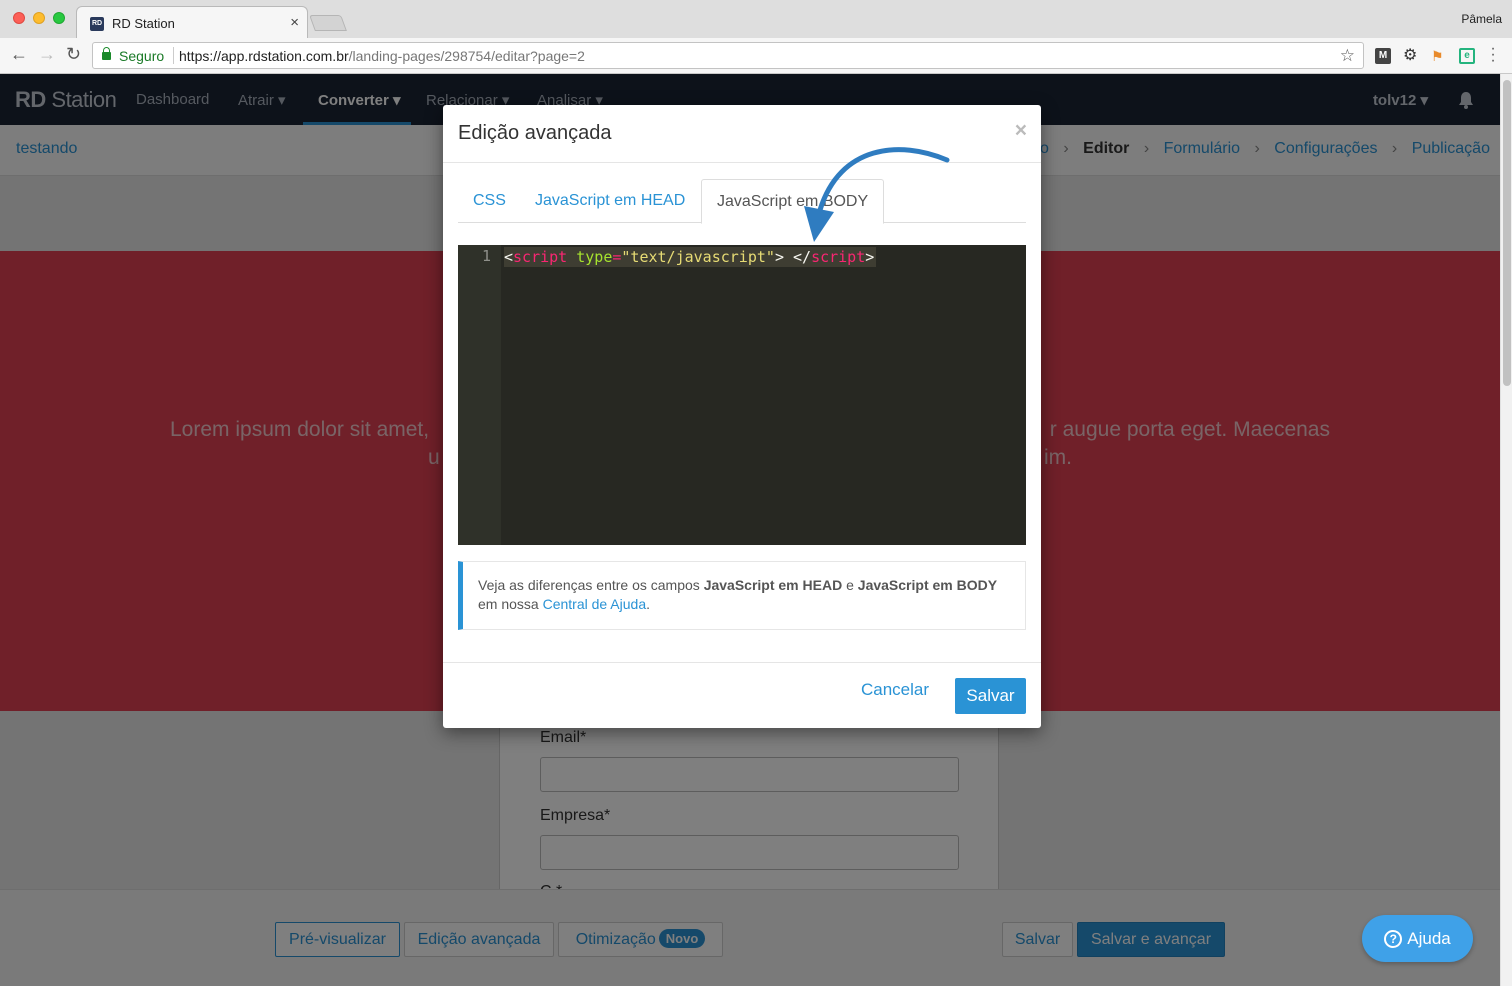  What do you see at coordinates (1411, 56) in the screenshot?
I see `extension-gear-icon: ⚙` at bounding box center [1411, 56].